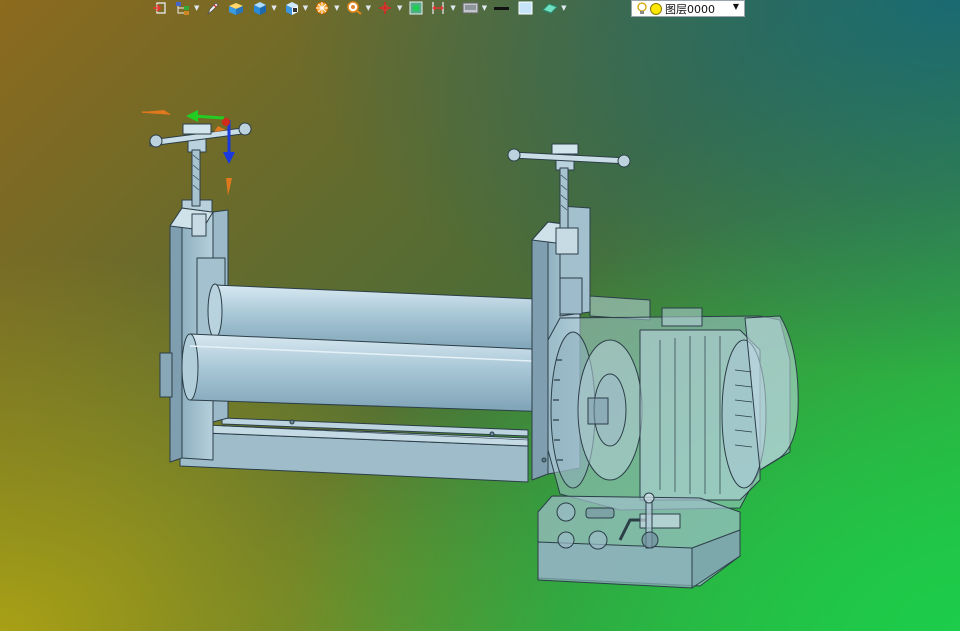  Describe the element at coordinates (354, 450) in the screenshot. I see `base-frame` at that location.